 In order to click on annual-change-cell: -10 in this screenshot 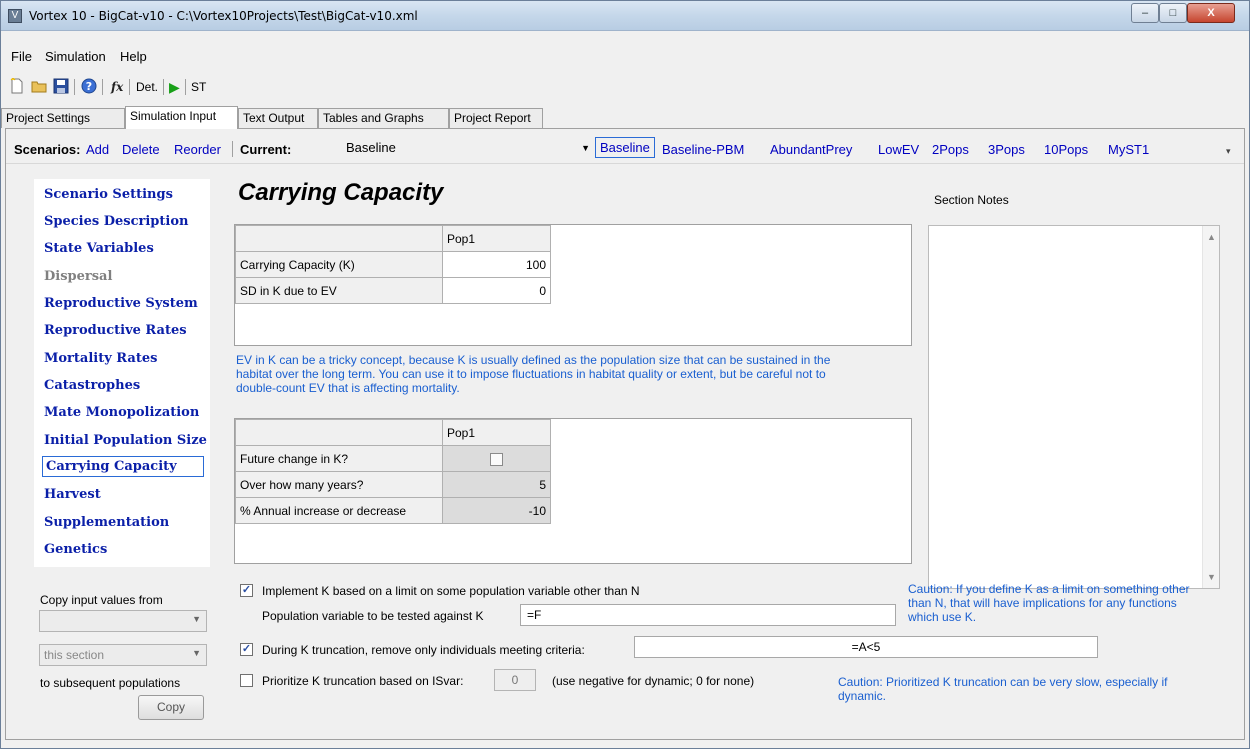, I will do `click(496, 510)`.